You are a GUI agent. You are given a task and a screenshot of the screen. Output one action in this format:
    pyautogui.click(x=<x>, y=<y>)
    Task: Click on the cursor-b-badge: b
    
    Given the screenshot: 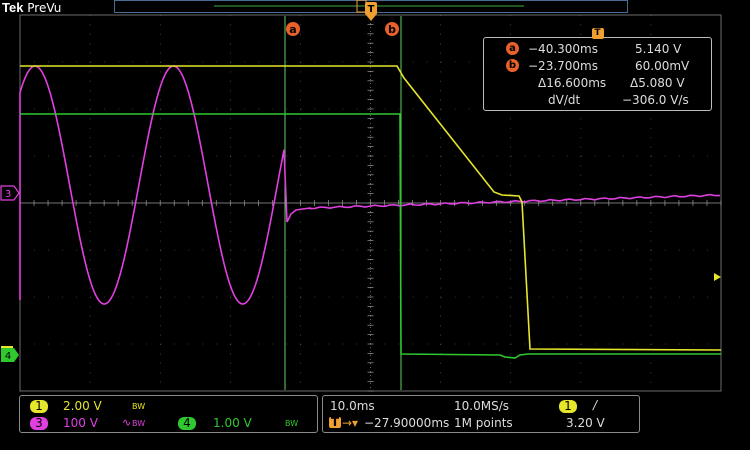 What is the action you would take?
    pyautogui.click(x=392, y=29)
    